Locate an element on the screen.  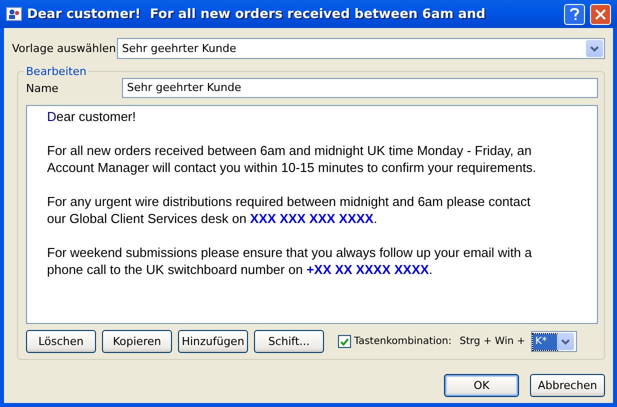
copy-button: Kopieren is located at coordinates (137, 341).